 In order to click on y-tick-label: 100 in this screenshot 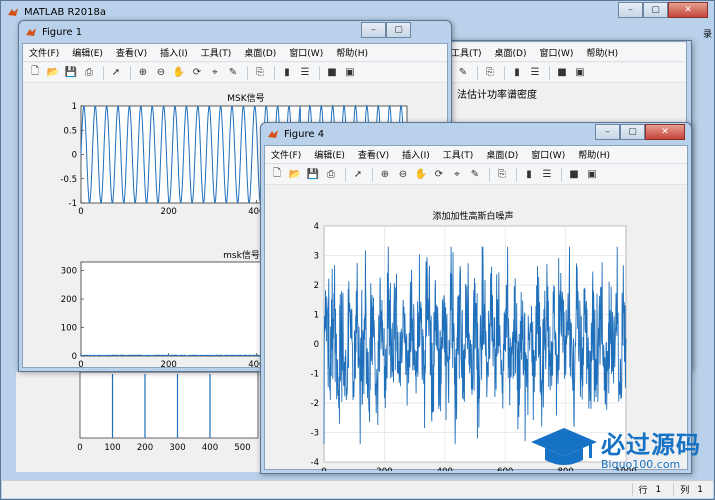, I will do `click(69, 329)`.